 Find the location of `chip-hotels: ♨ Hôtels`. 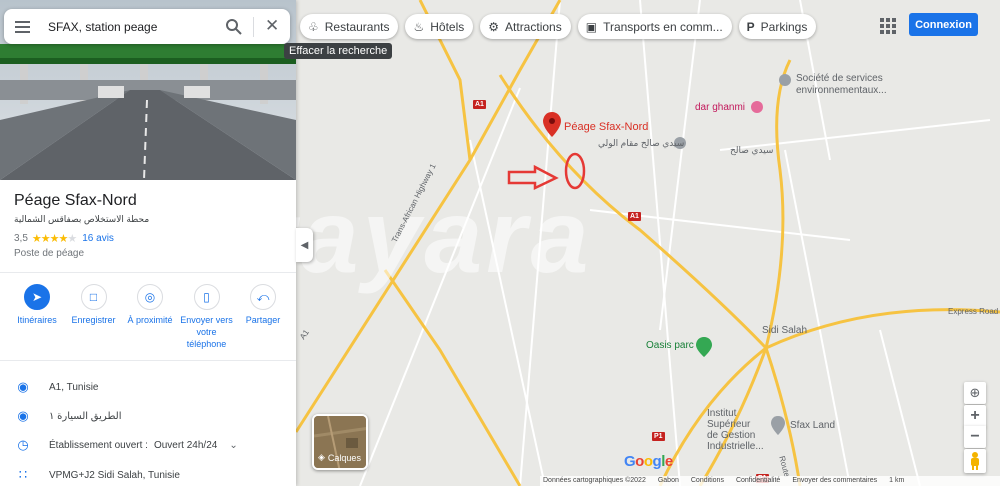

chip-hotels: ♨ Hôtels is located at coordinates (439, 26).